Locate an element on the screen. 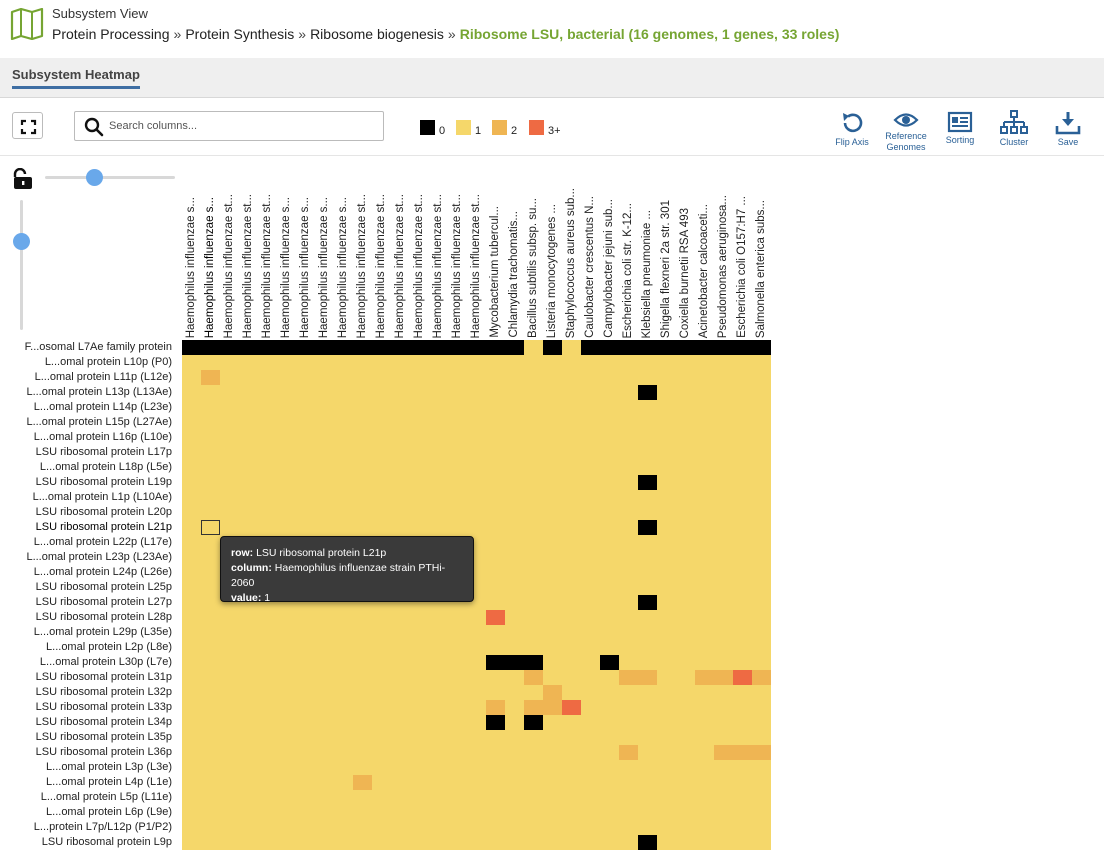 The image size is (1104, 859). row-label: F...osomal L7Ae family protein is located at coordinates (98, 347).